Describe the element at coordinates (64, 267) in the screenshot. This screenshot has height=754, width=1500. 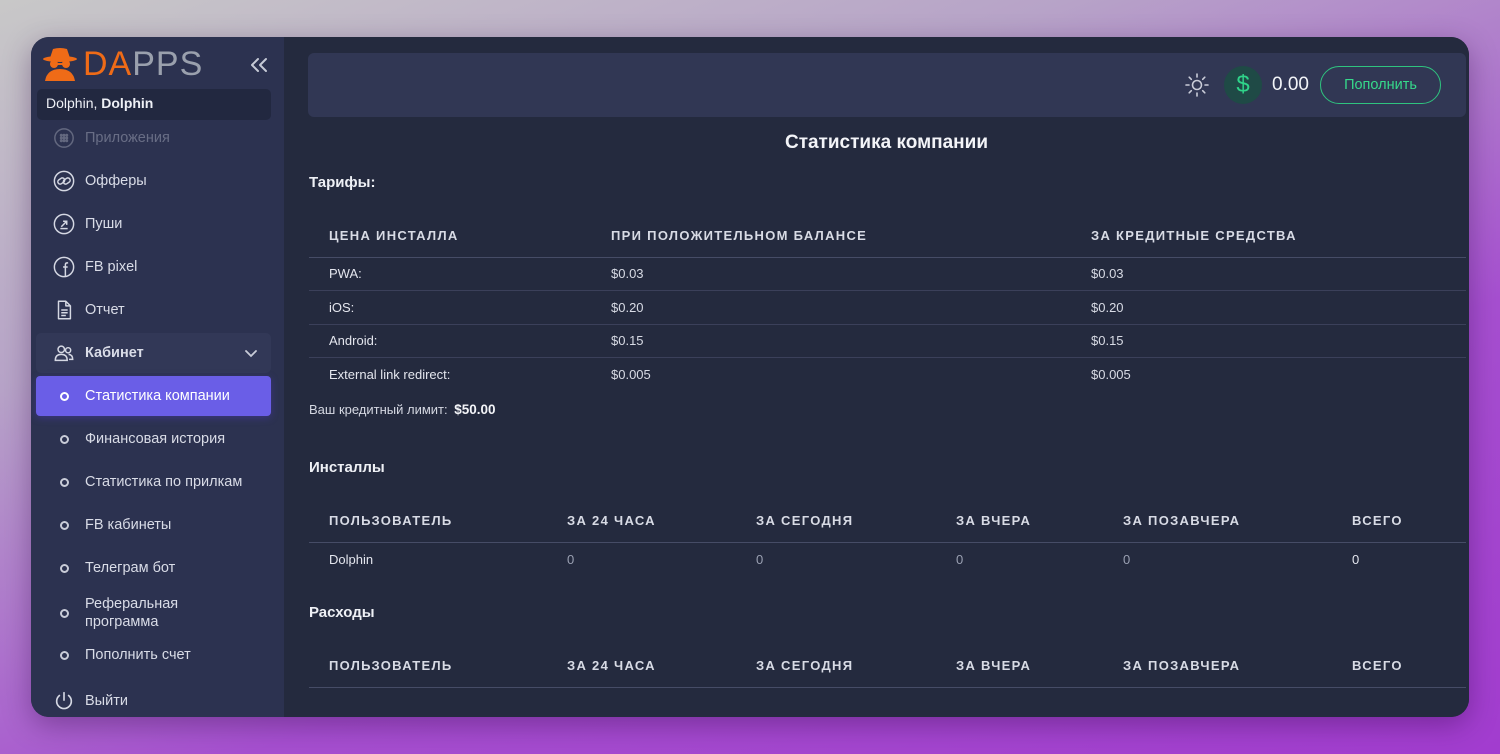
I see `facebook-icon` at that location.